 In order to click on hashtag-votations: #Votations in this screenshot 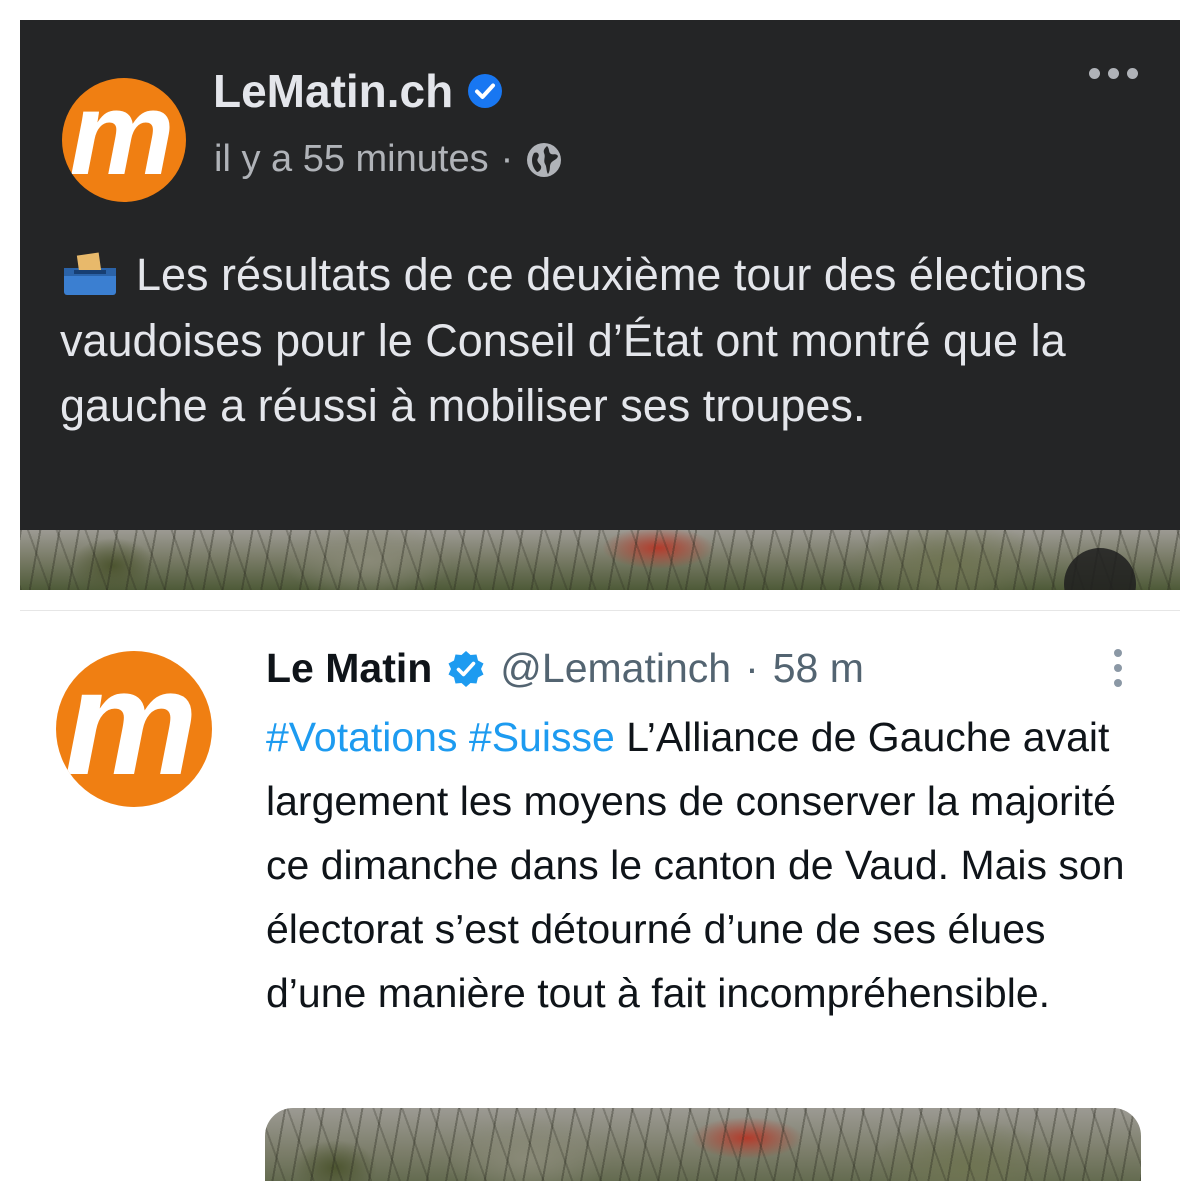, I will do `click(362, 737)`.